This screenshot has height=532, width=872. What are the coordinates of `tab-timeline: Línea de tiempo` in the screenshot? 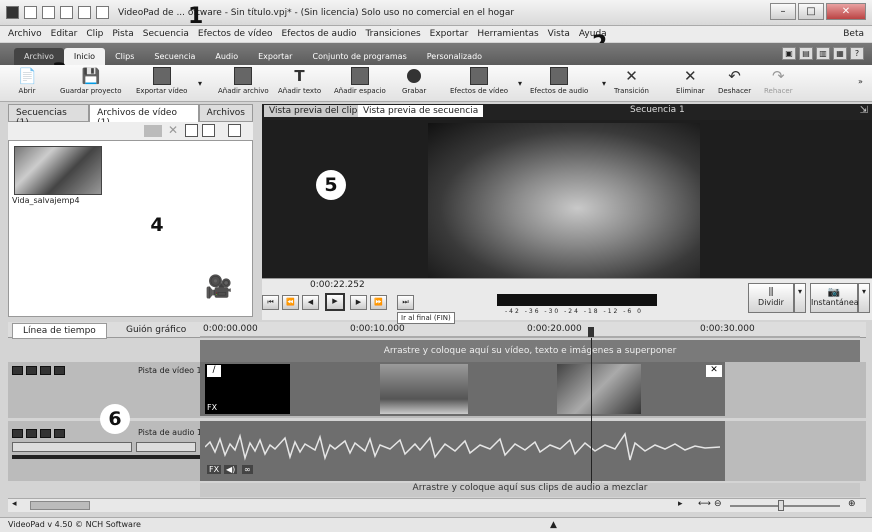 It's located at (59, 331).